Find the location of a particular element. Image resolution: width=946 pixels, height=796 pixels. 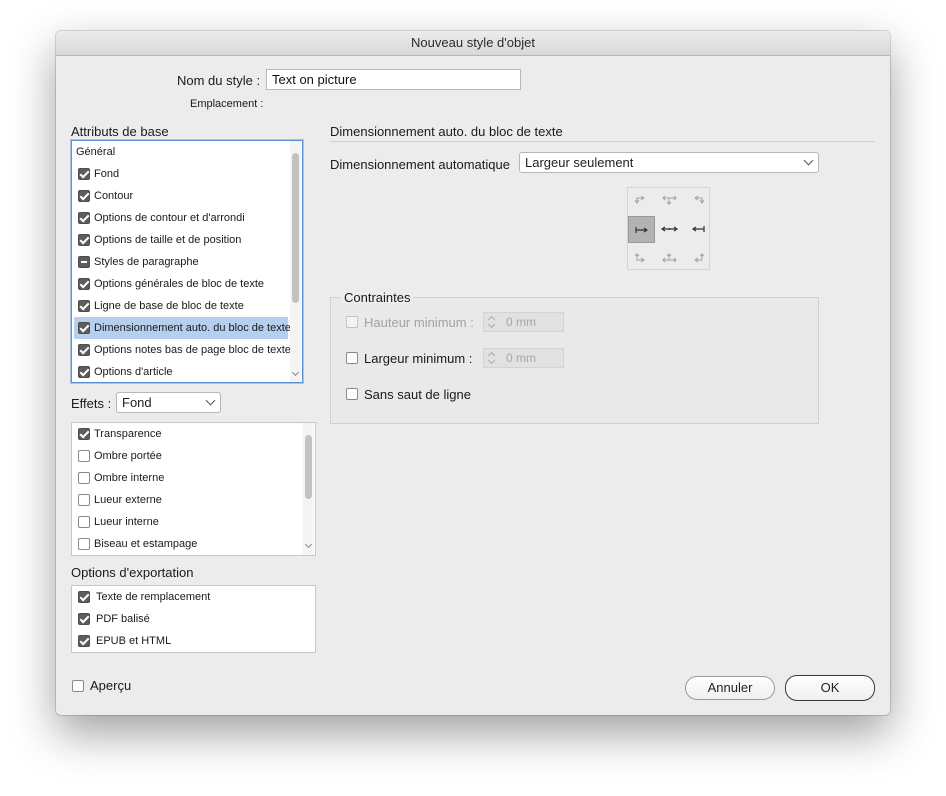

arrow-left-right-icon is located at coordinates (669, 229).